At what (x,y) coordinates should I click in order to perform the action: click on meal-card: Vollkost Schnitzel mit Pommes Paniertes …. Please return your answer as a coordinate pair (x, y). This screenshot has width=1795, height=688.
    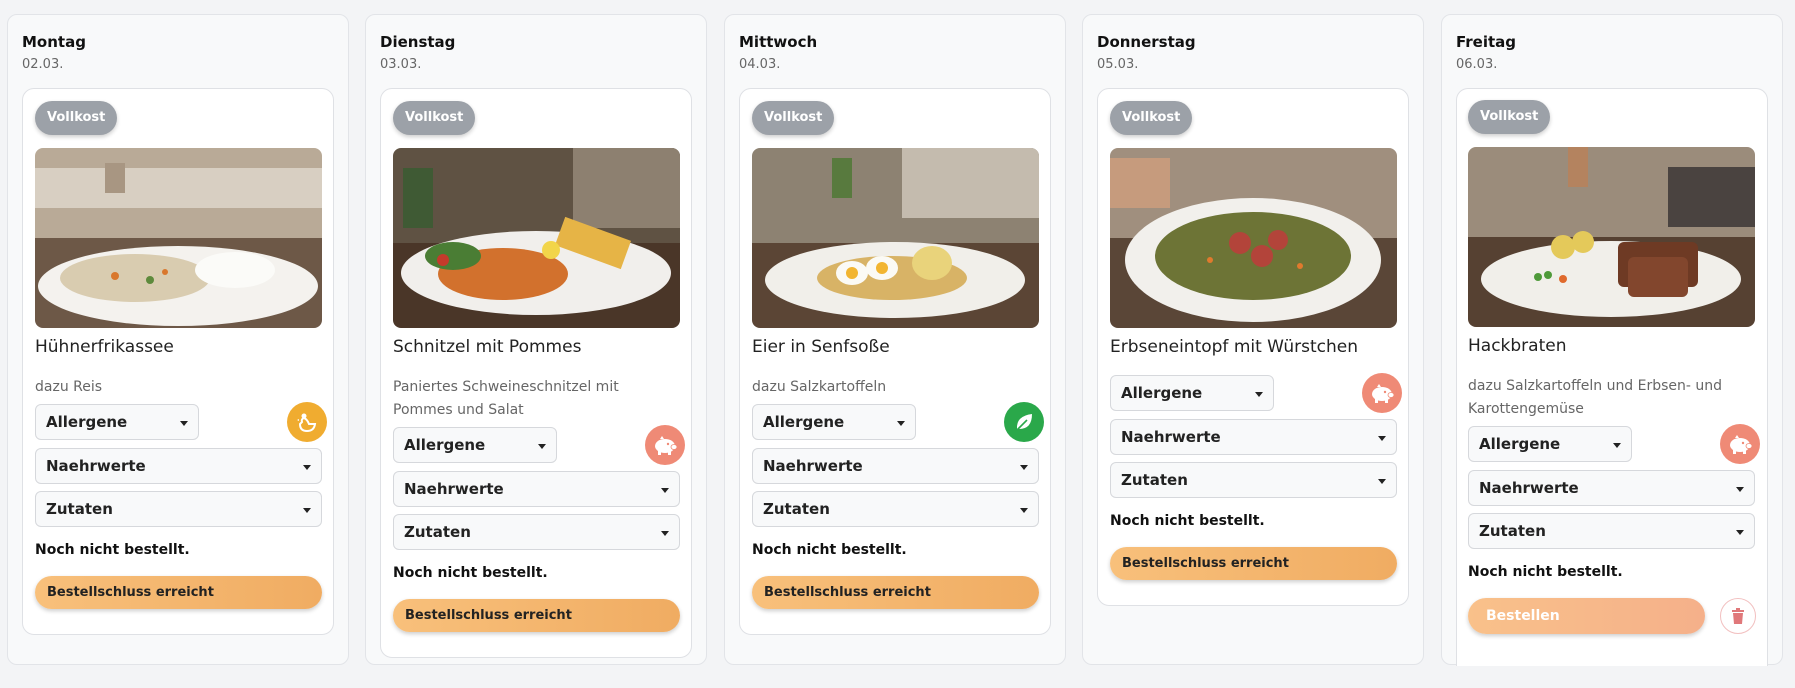
    Looking at the image, I should click on (536, 373).